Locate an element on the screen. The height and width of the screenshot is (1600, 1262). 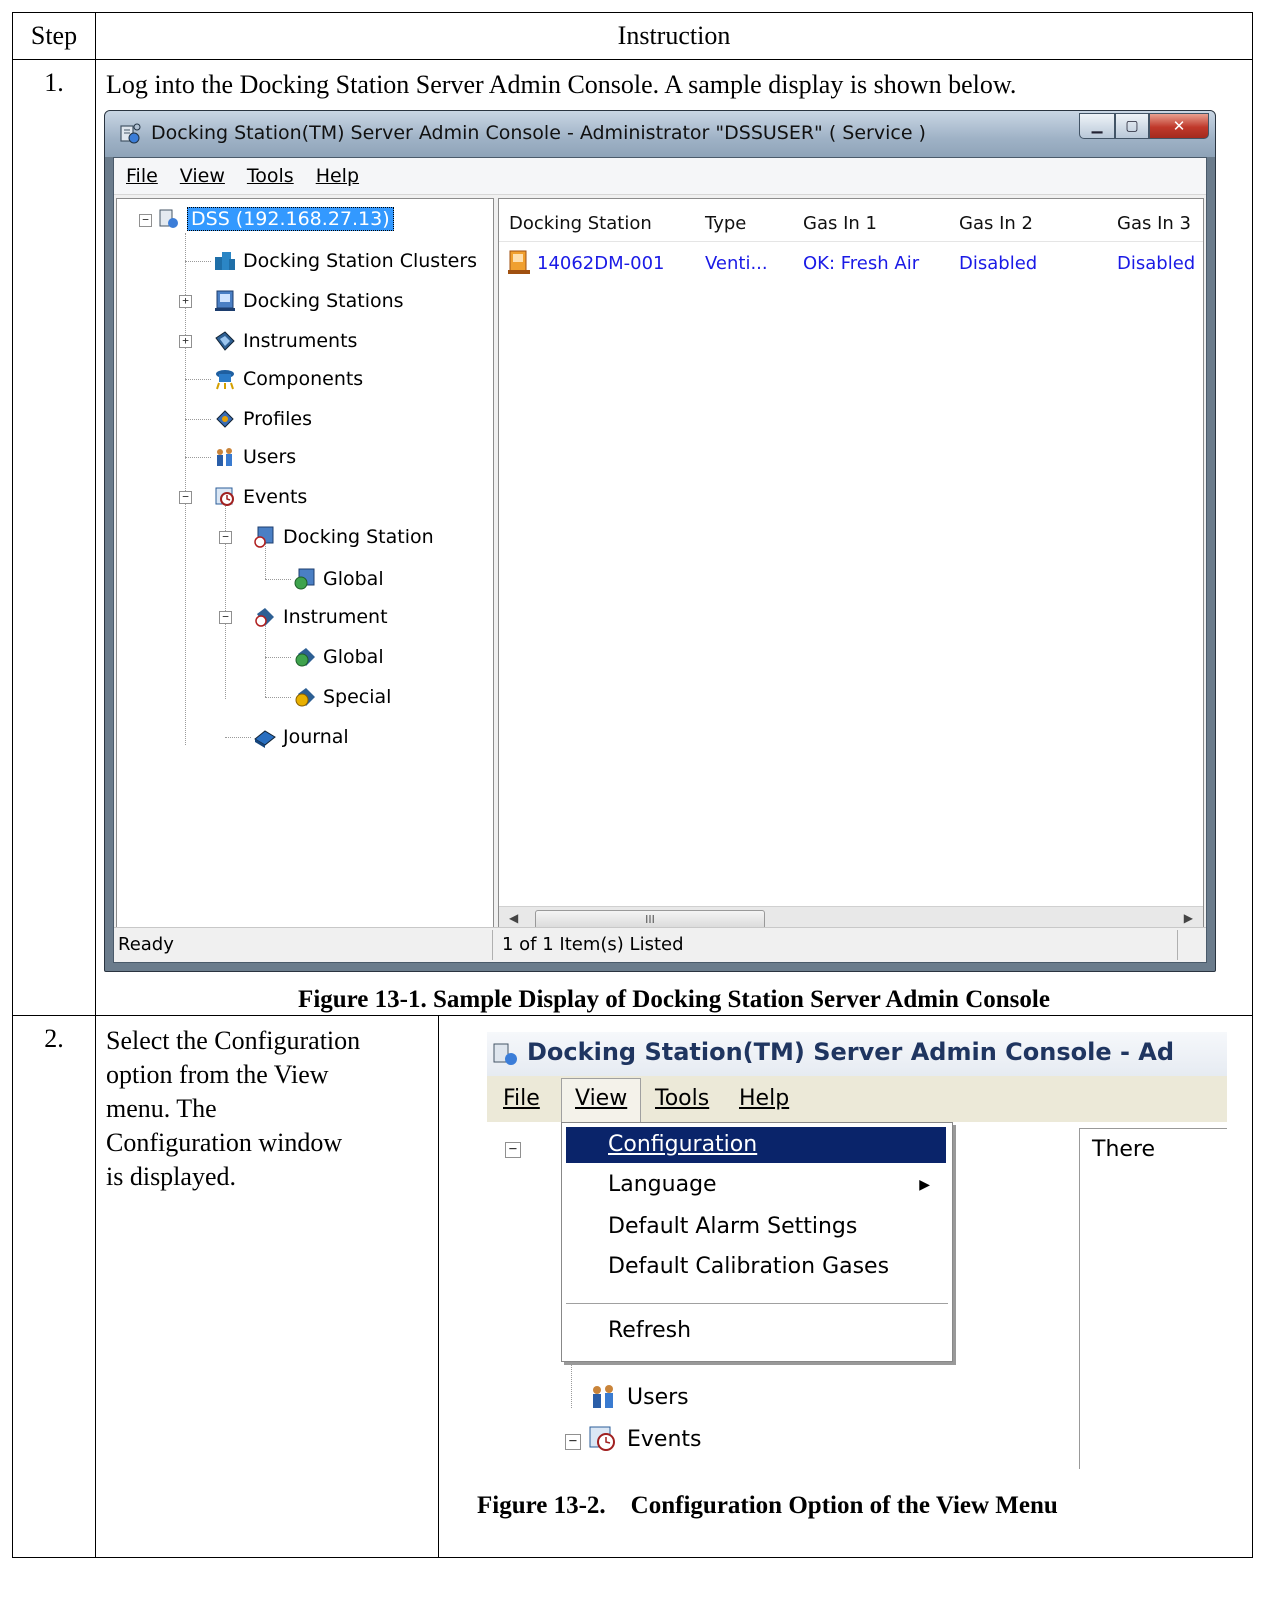
fig2-menu-view: View is located at coordinates (601, 1098).